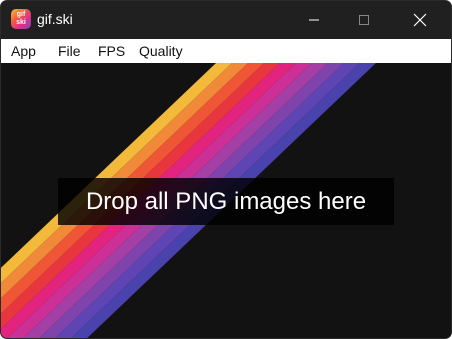 The width and height of the screenshot is (452, 339). Describe the element at coordinates (226, 51) in the screenshot. I see `menu-bar: App File FPS Quality` at that location.